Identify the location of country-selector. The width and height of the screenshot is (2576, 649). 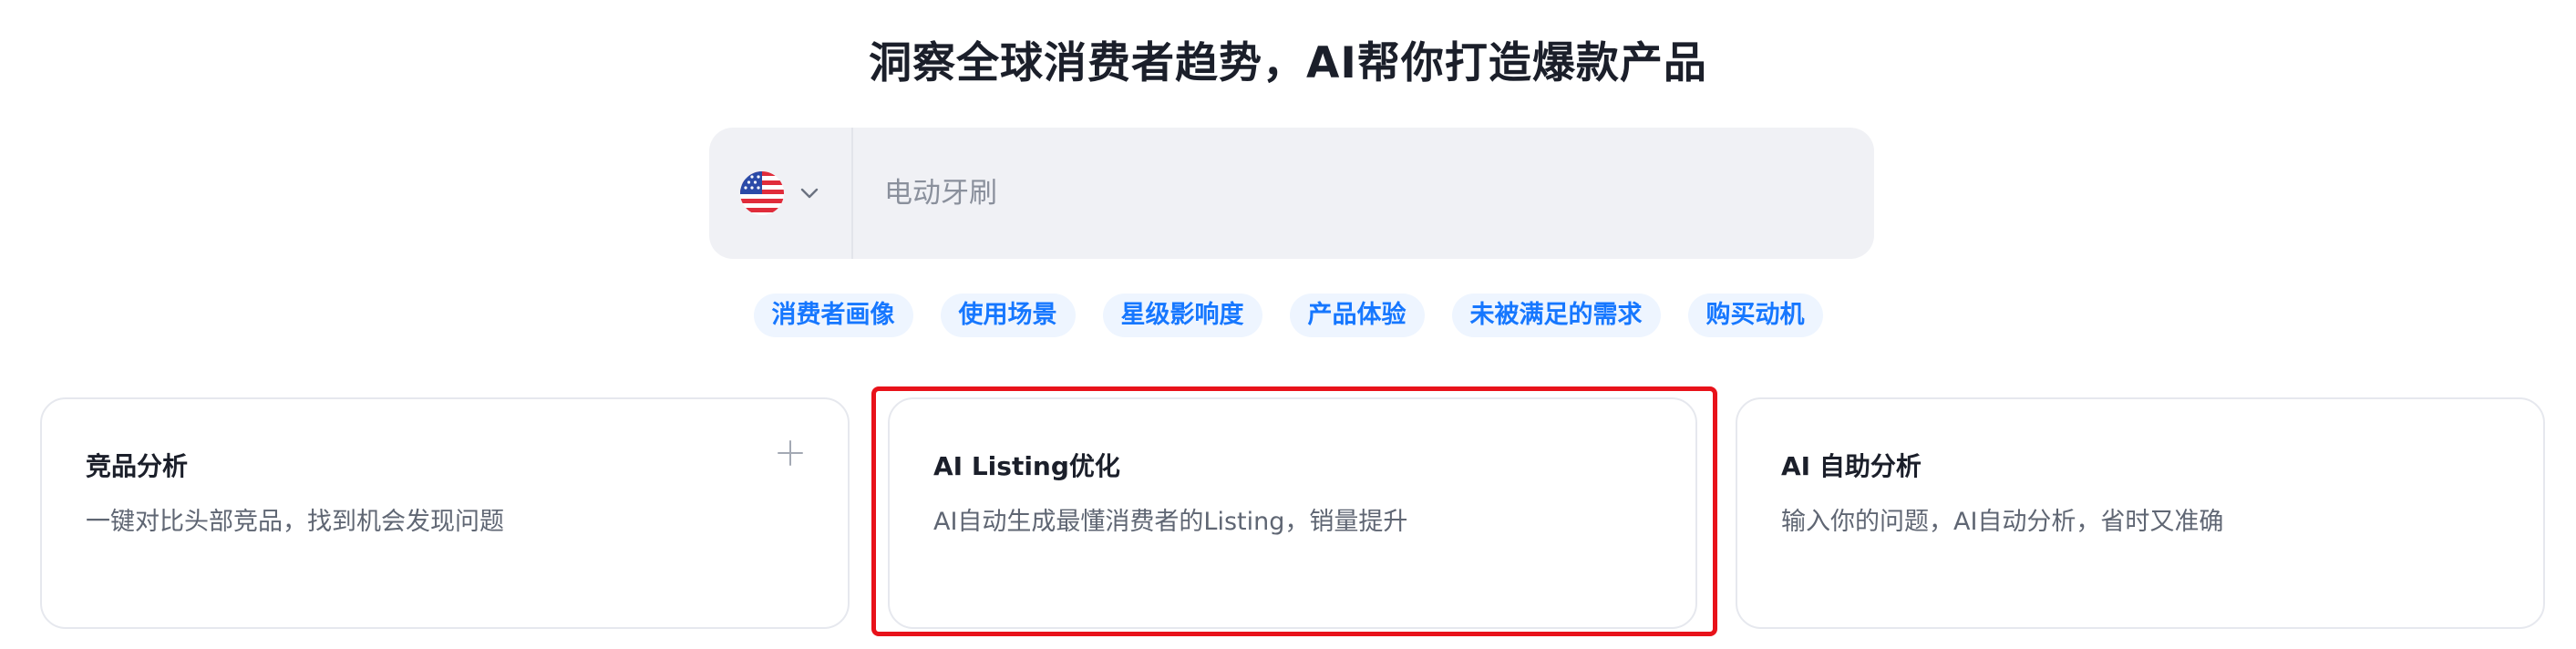
(781, 194).